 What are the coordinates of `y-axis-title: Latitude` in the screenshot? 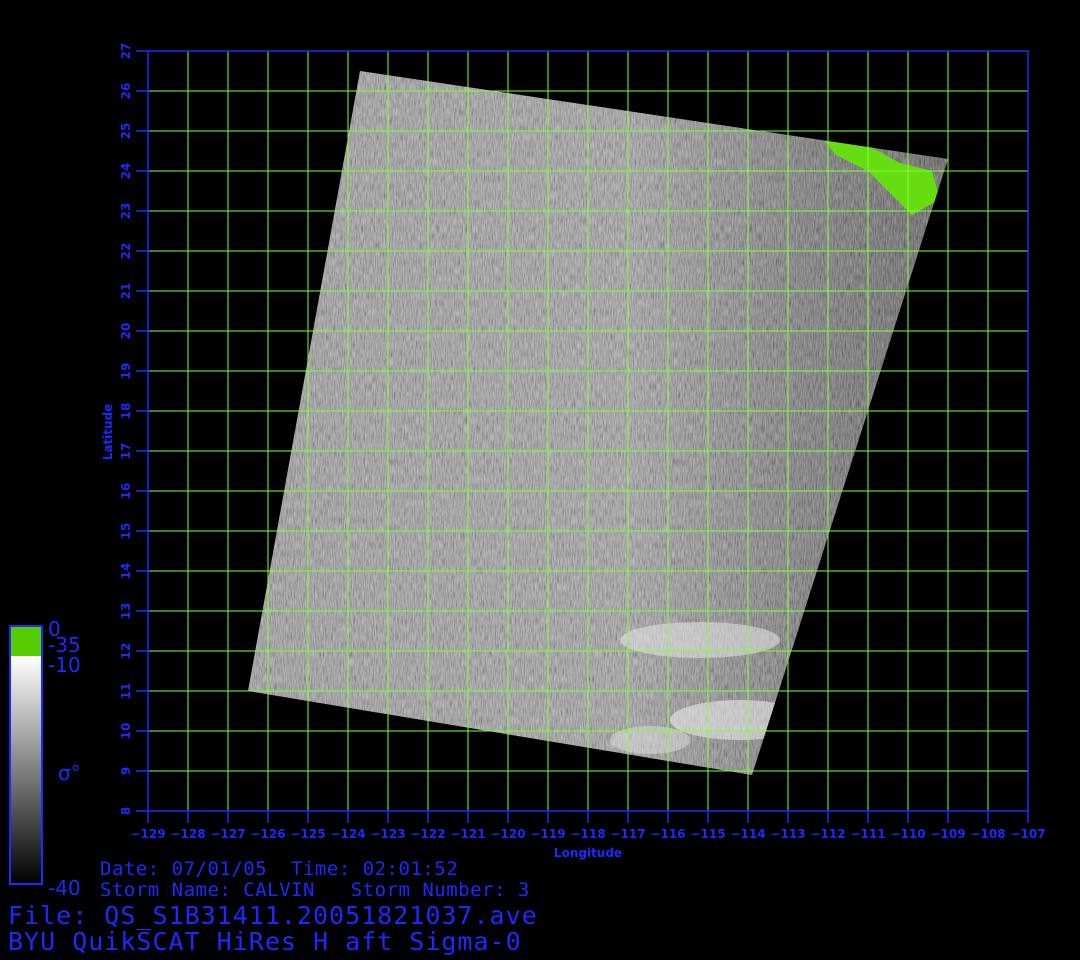 It's located at (108, 432).